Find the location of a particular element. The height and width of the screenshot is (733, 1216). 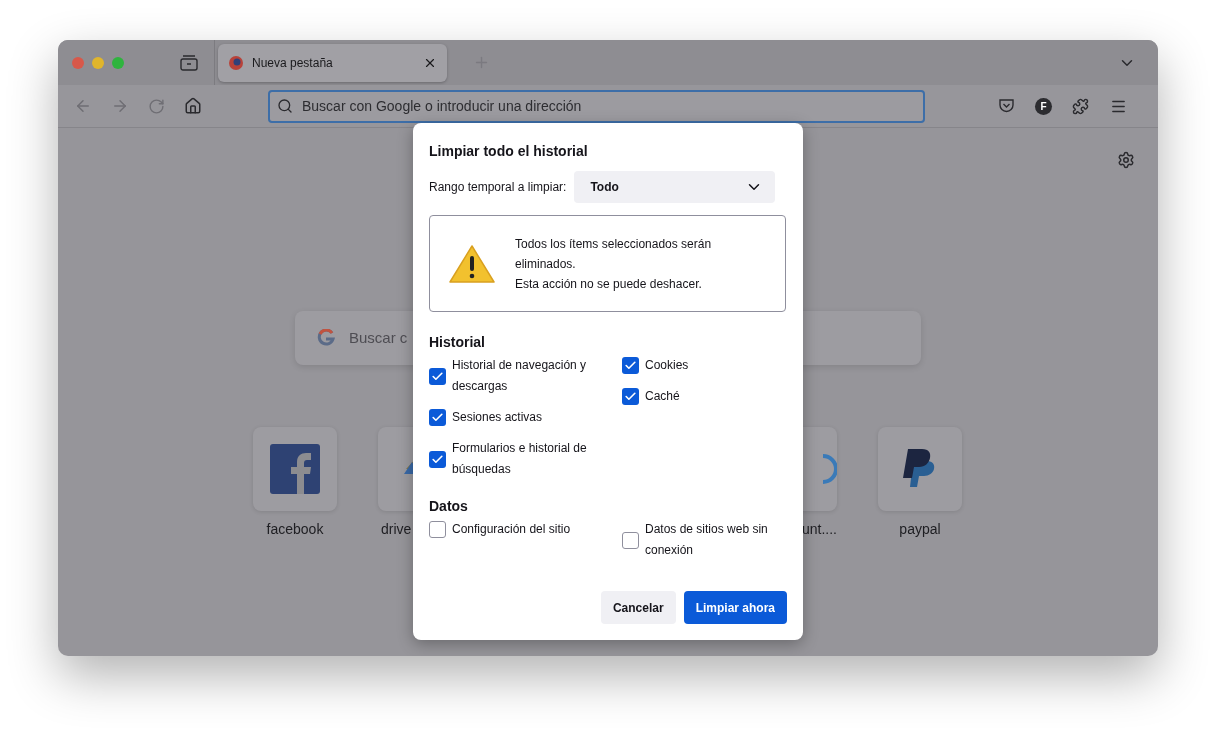

warning-text: Esta acción no se puede deshacer. is located at coordinates (609, 284).